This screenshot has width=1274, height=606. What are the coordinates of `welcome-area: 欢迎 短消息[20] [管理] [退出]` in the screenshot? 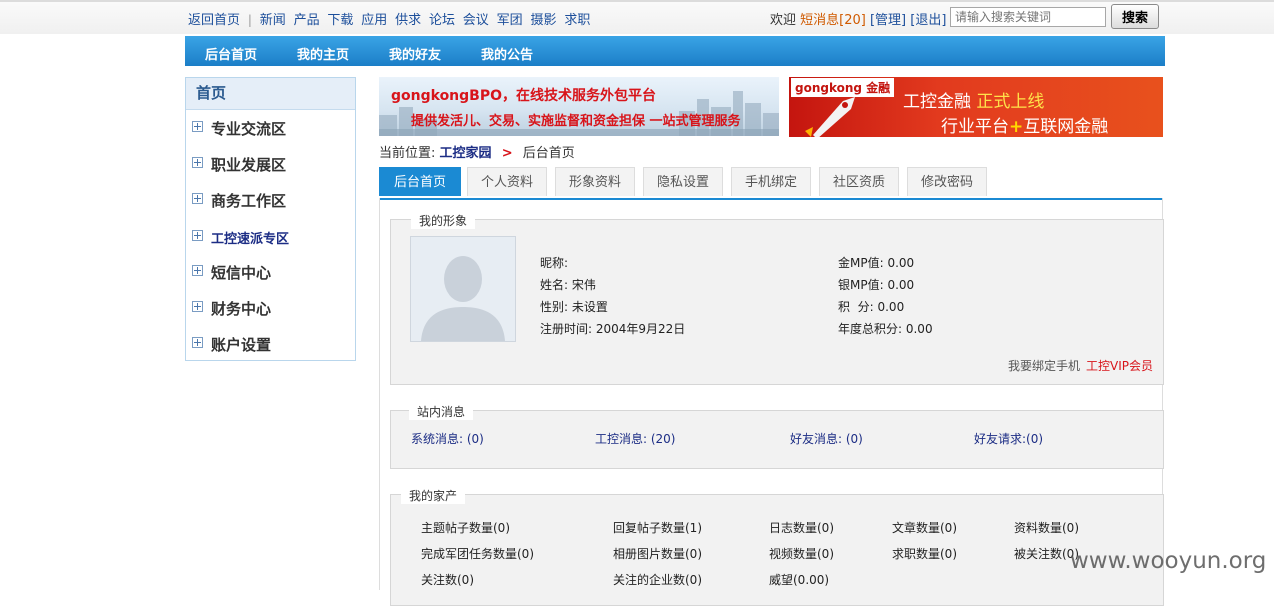 It's located at (858, 18).